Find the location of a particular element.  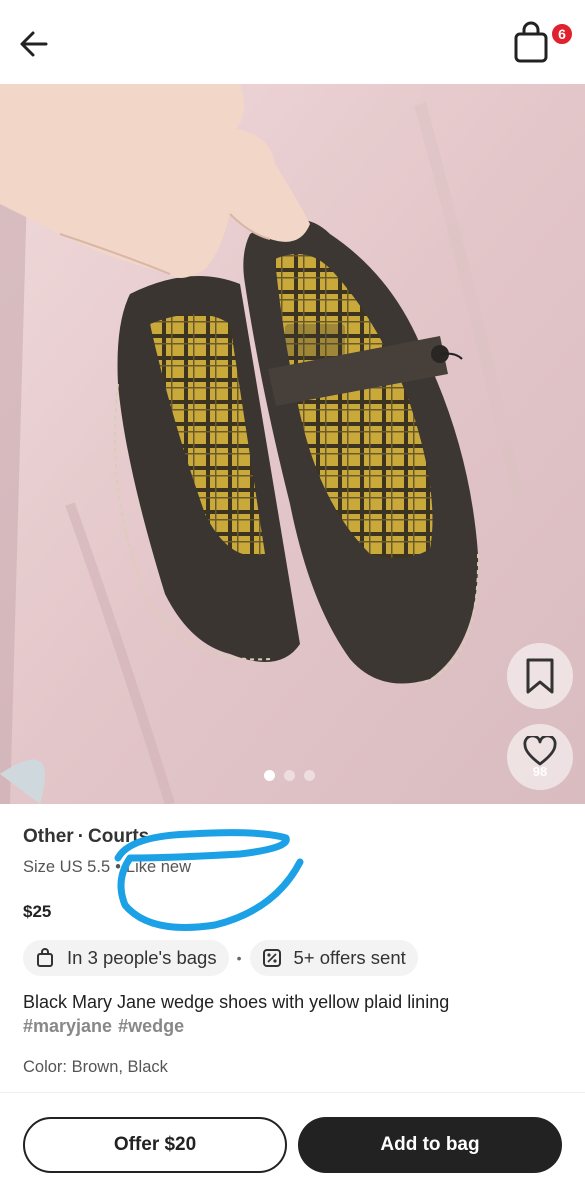

bag-button: 6 is located at coordinates (541, 45).